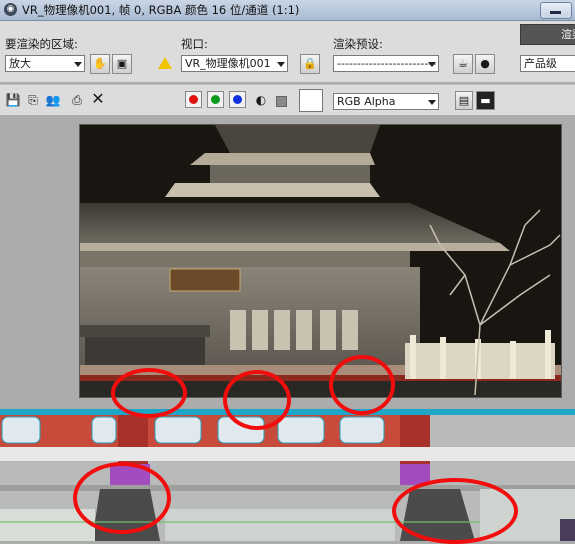 Image resolution: width=575 pixels, height=544 pixels. I want to click on preset-dropdown: -------------------------, so click(386, 63).